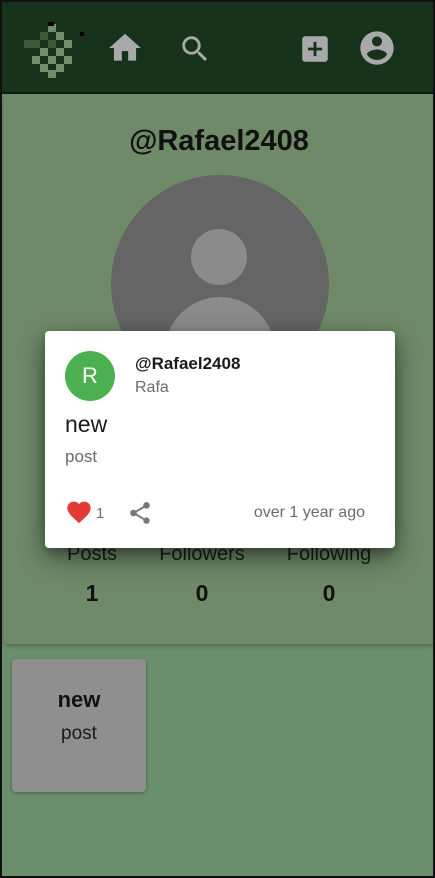  I want to click on post-author-handle: @Rafael2408, so click(187, 364).